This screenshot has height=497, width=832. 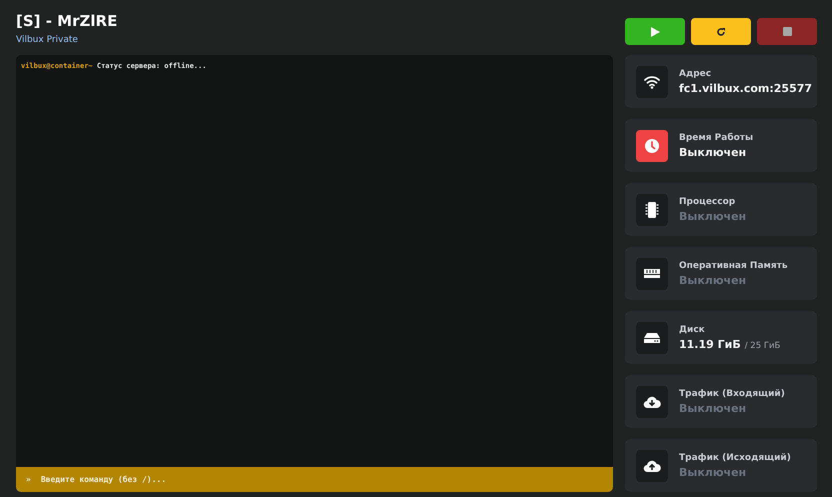 I want to click on stop-icon, so click(x=787, y=31).